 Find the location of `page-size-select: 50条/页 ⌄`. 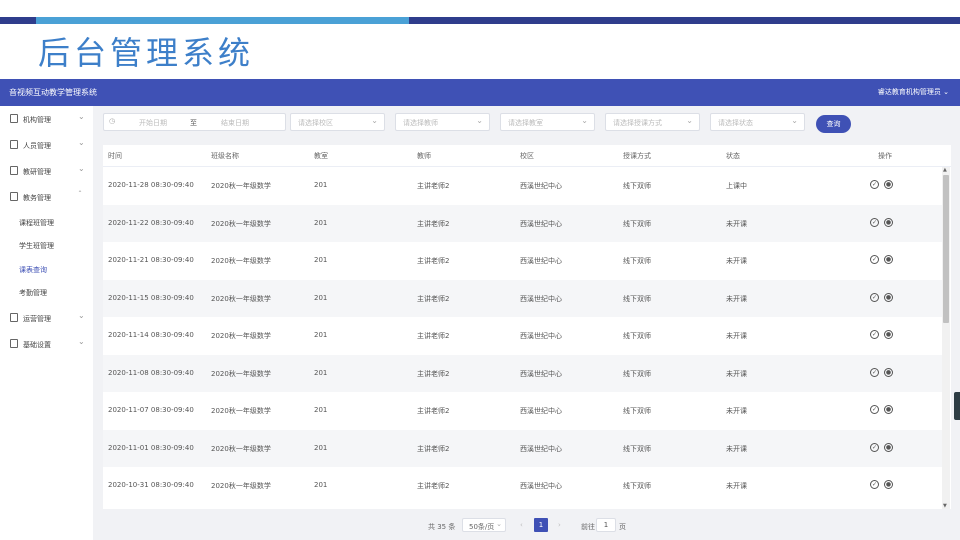

page-size-select: 50条/页 ⌄ is located at coordinates (484, 525).